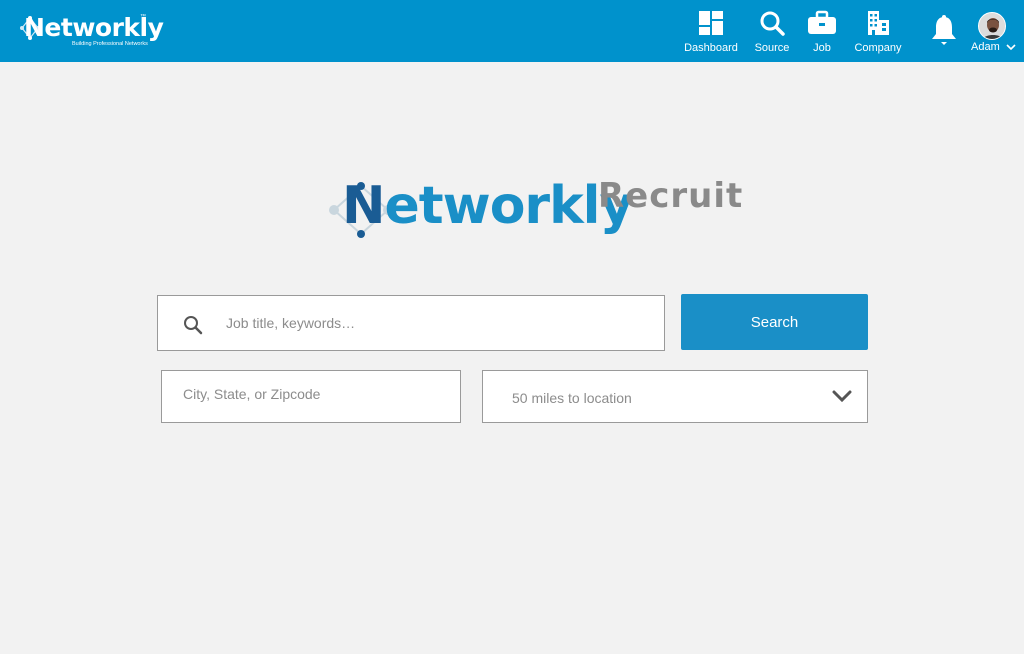  Describe the element at coordinates (985, 47) in the screenshot. I see `user-name: Adam` at that location.